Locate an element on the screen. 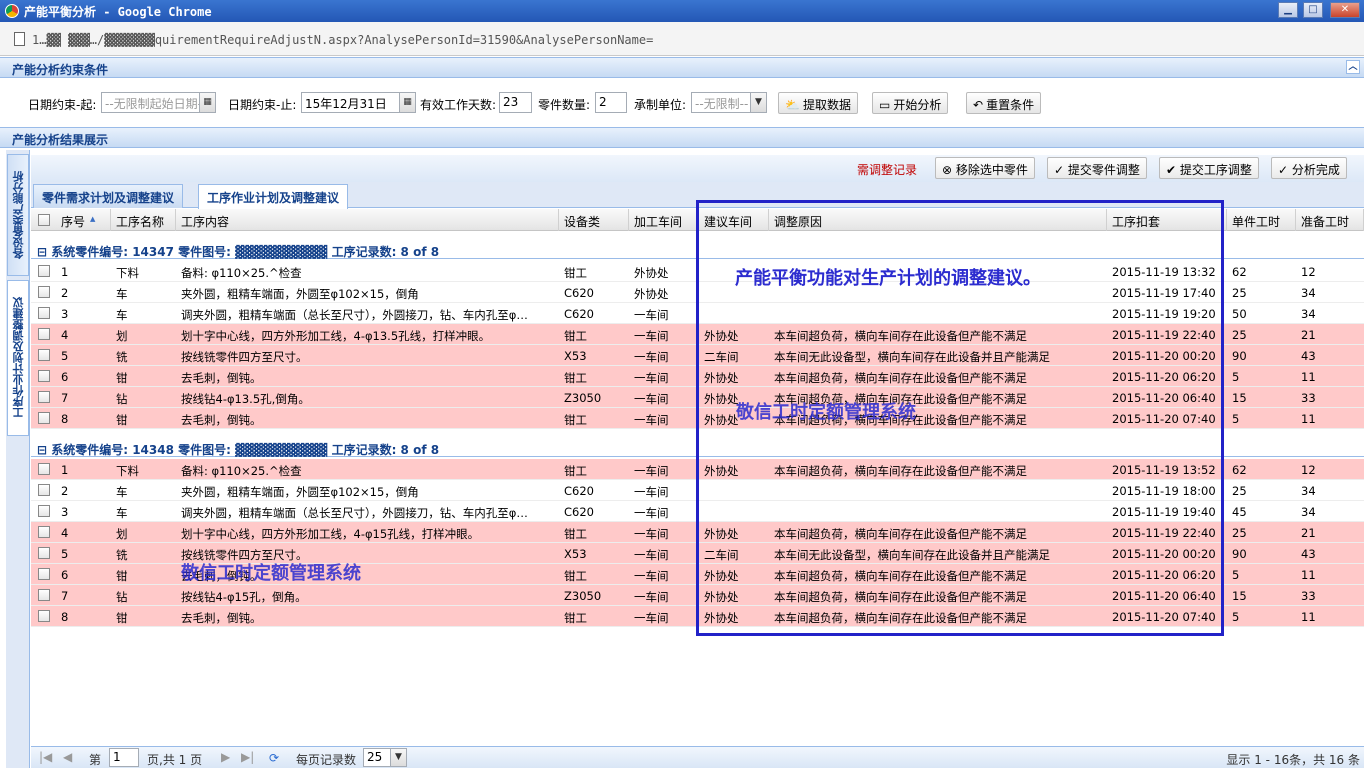  unit-placeholder: --无限制-- is located at coordinates (722, 104).